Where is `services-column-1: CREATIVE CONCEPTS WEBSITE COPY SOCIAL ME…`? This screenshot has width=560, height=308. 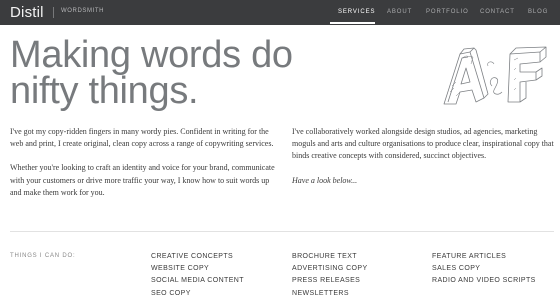
services-column-1: CREATIVE CONCEPTS WEBSITE COPY SOCIAL ME… is located at coordinates (197, 275).